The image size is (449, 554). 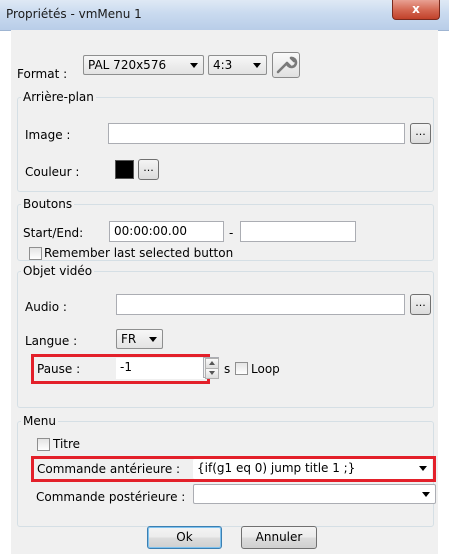 What do you see at coordinates (256, 133) in the screenshot?
I see `image-path-input` at bounding box center [256, 133].